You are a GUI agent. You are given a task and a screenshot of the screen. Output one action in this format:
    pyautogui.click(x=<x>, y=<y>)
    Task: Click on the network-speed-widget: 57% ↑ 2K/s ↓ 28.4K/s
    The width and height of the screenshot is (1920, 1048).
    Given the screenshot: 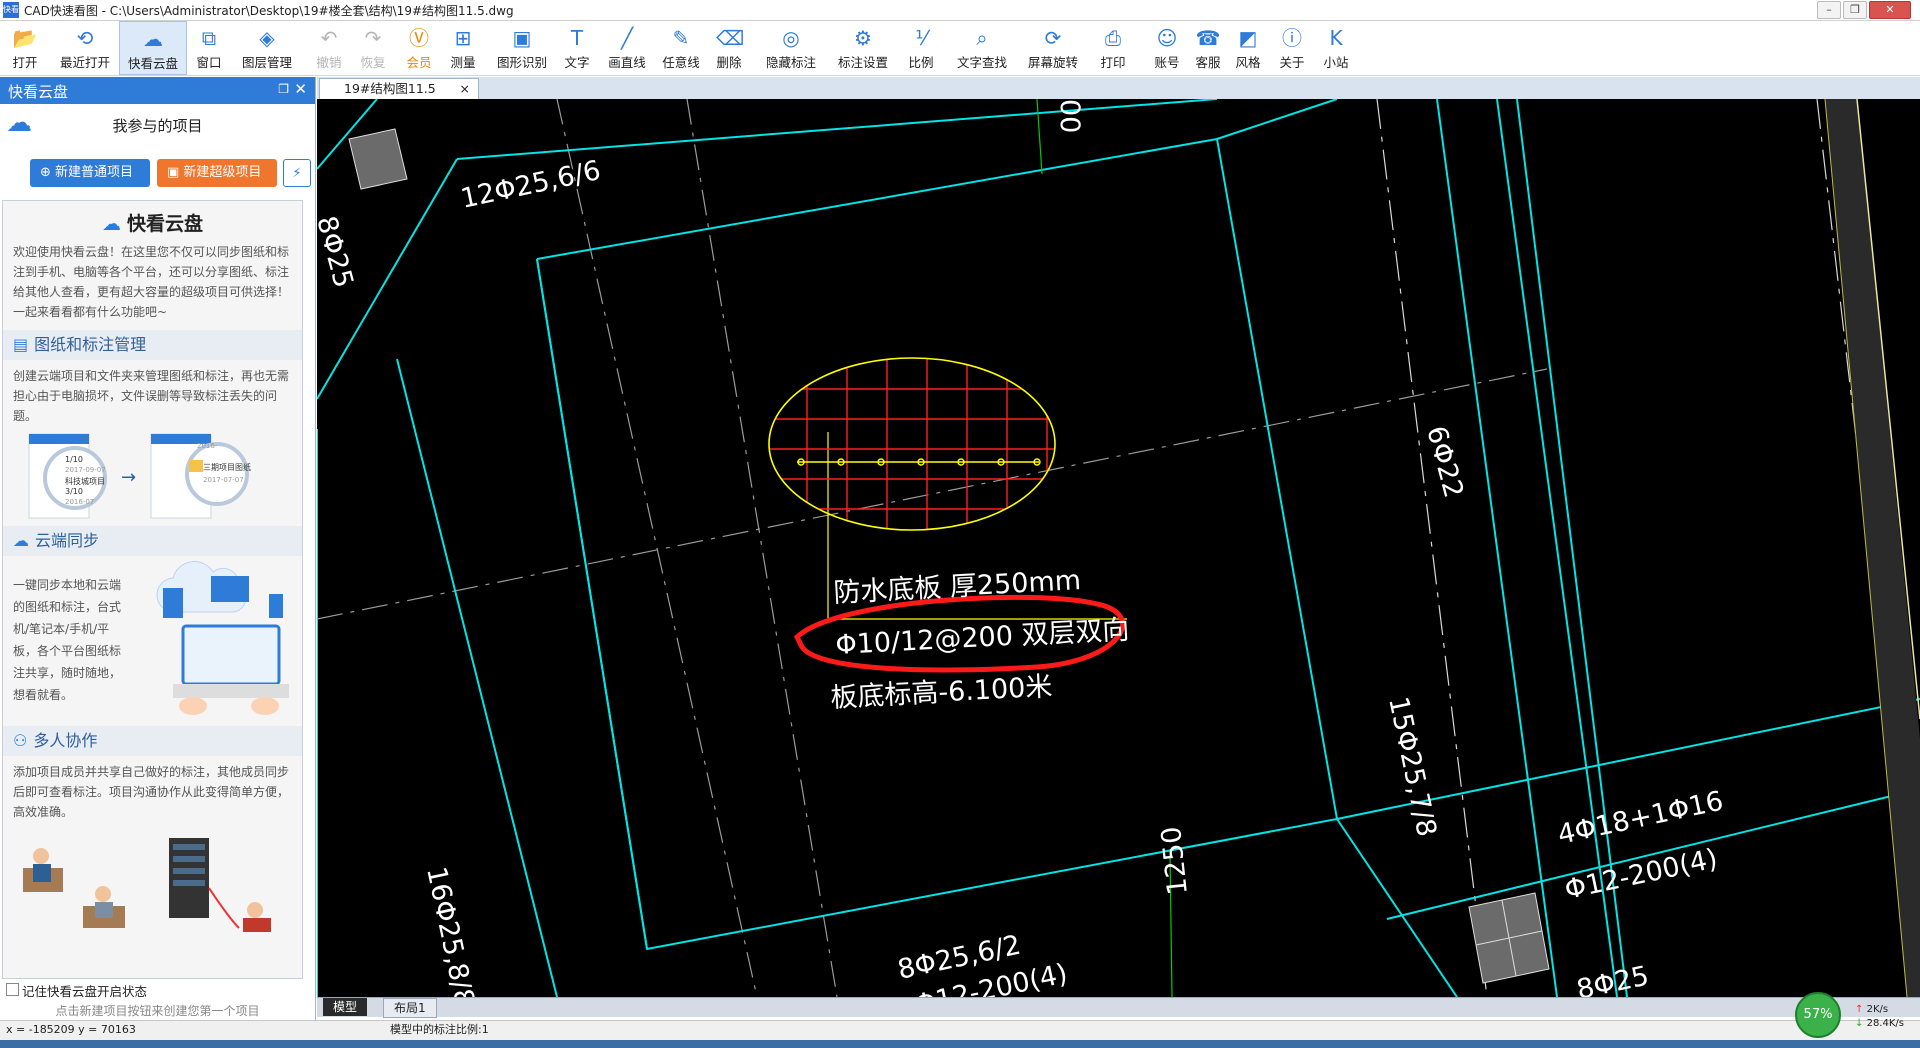 What is the action you would take?
    pyautogui.click(x=1856, y=1015)
    